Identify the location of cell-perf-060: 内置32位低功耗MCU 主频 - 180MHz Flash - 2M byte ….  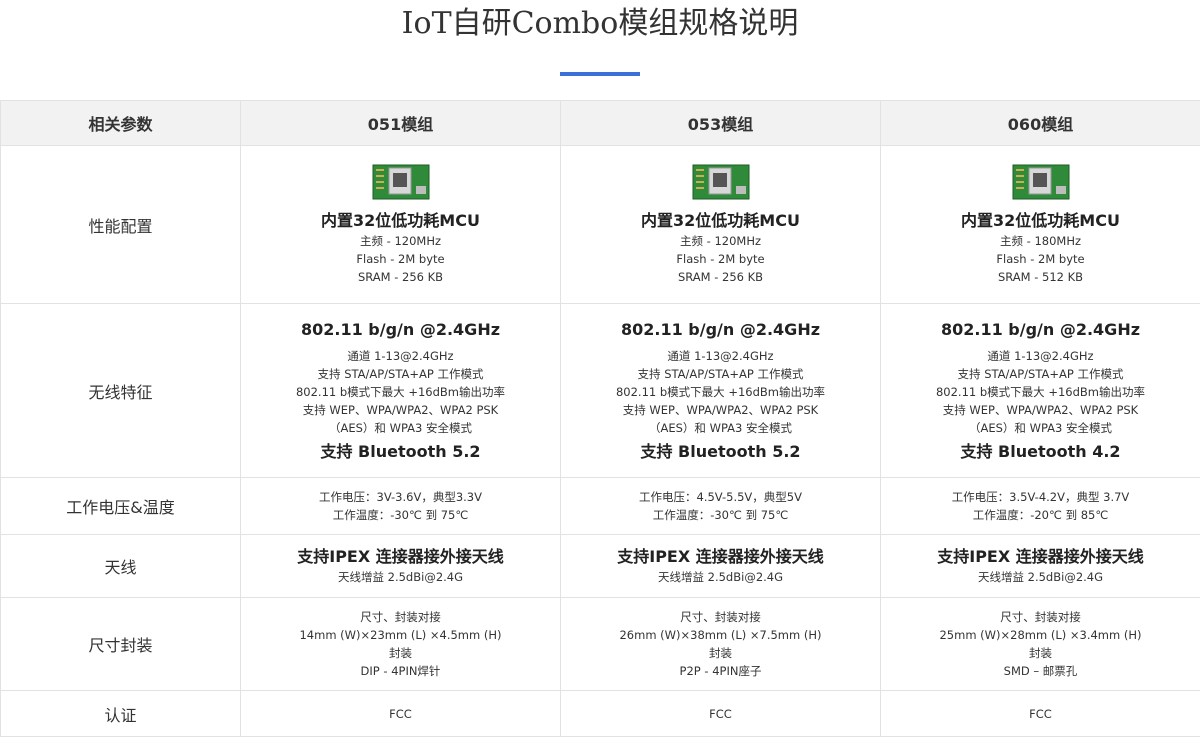
(1040, 225).